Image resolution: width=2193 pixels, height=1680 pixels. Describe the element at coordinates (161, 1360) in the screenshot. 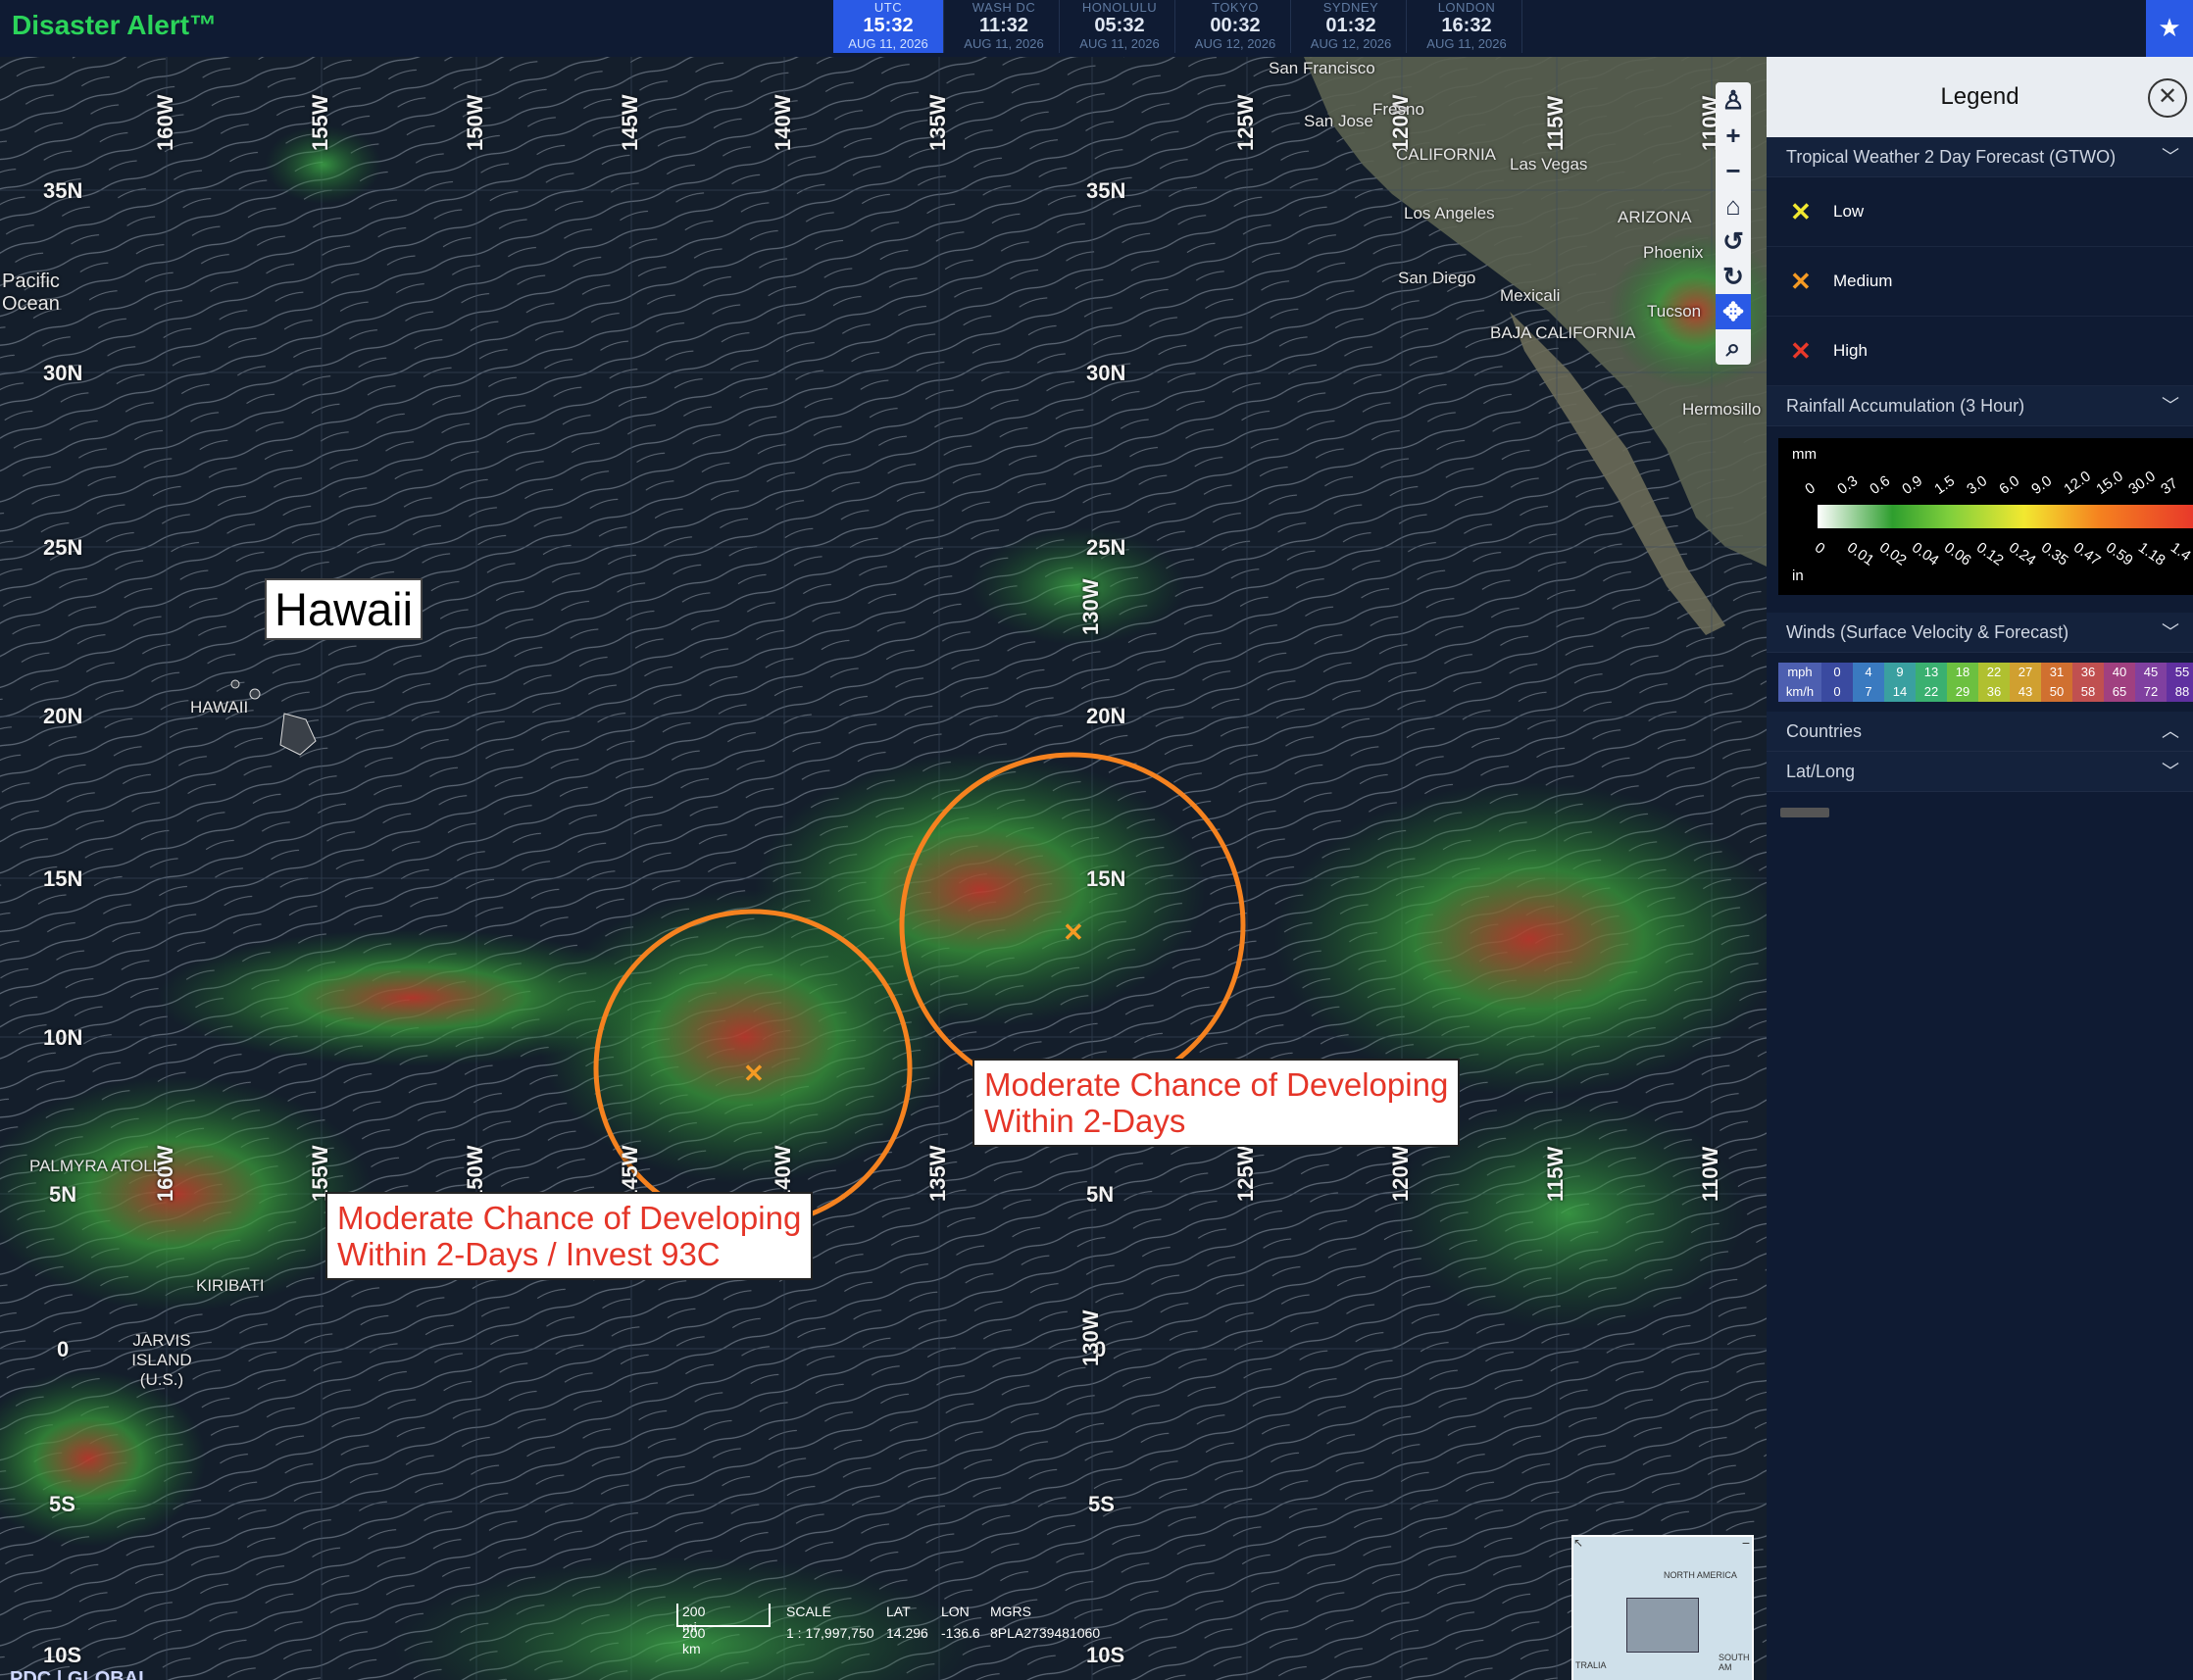

I see `place-label: JARVIS ISLAND (U.S.)` at that location.